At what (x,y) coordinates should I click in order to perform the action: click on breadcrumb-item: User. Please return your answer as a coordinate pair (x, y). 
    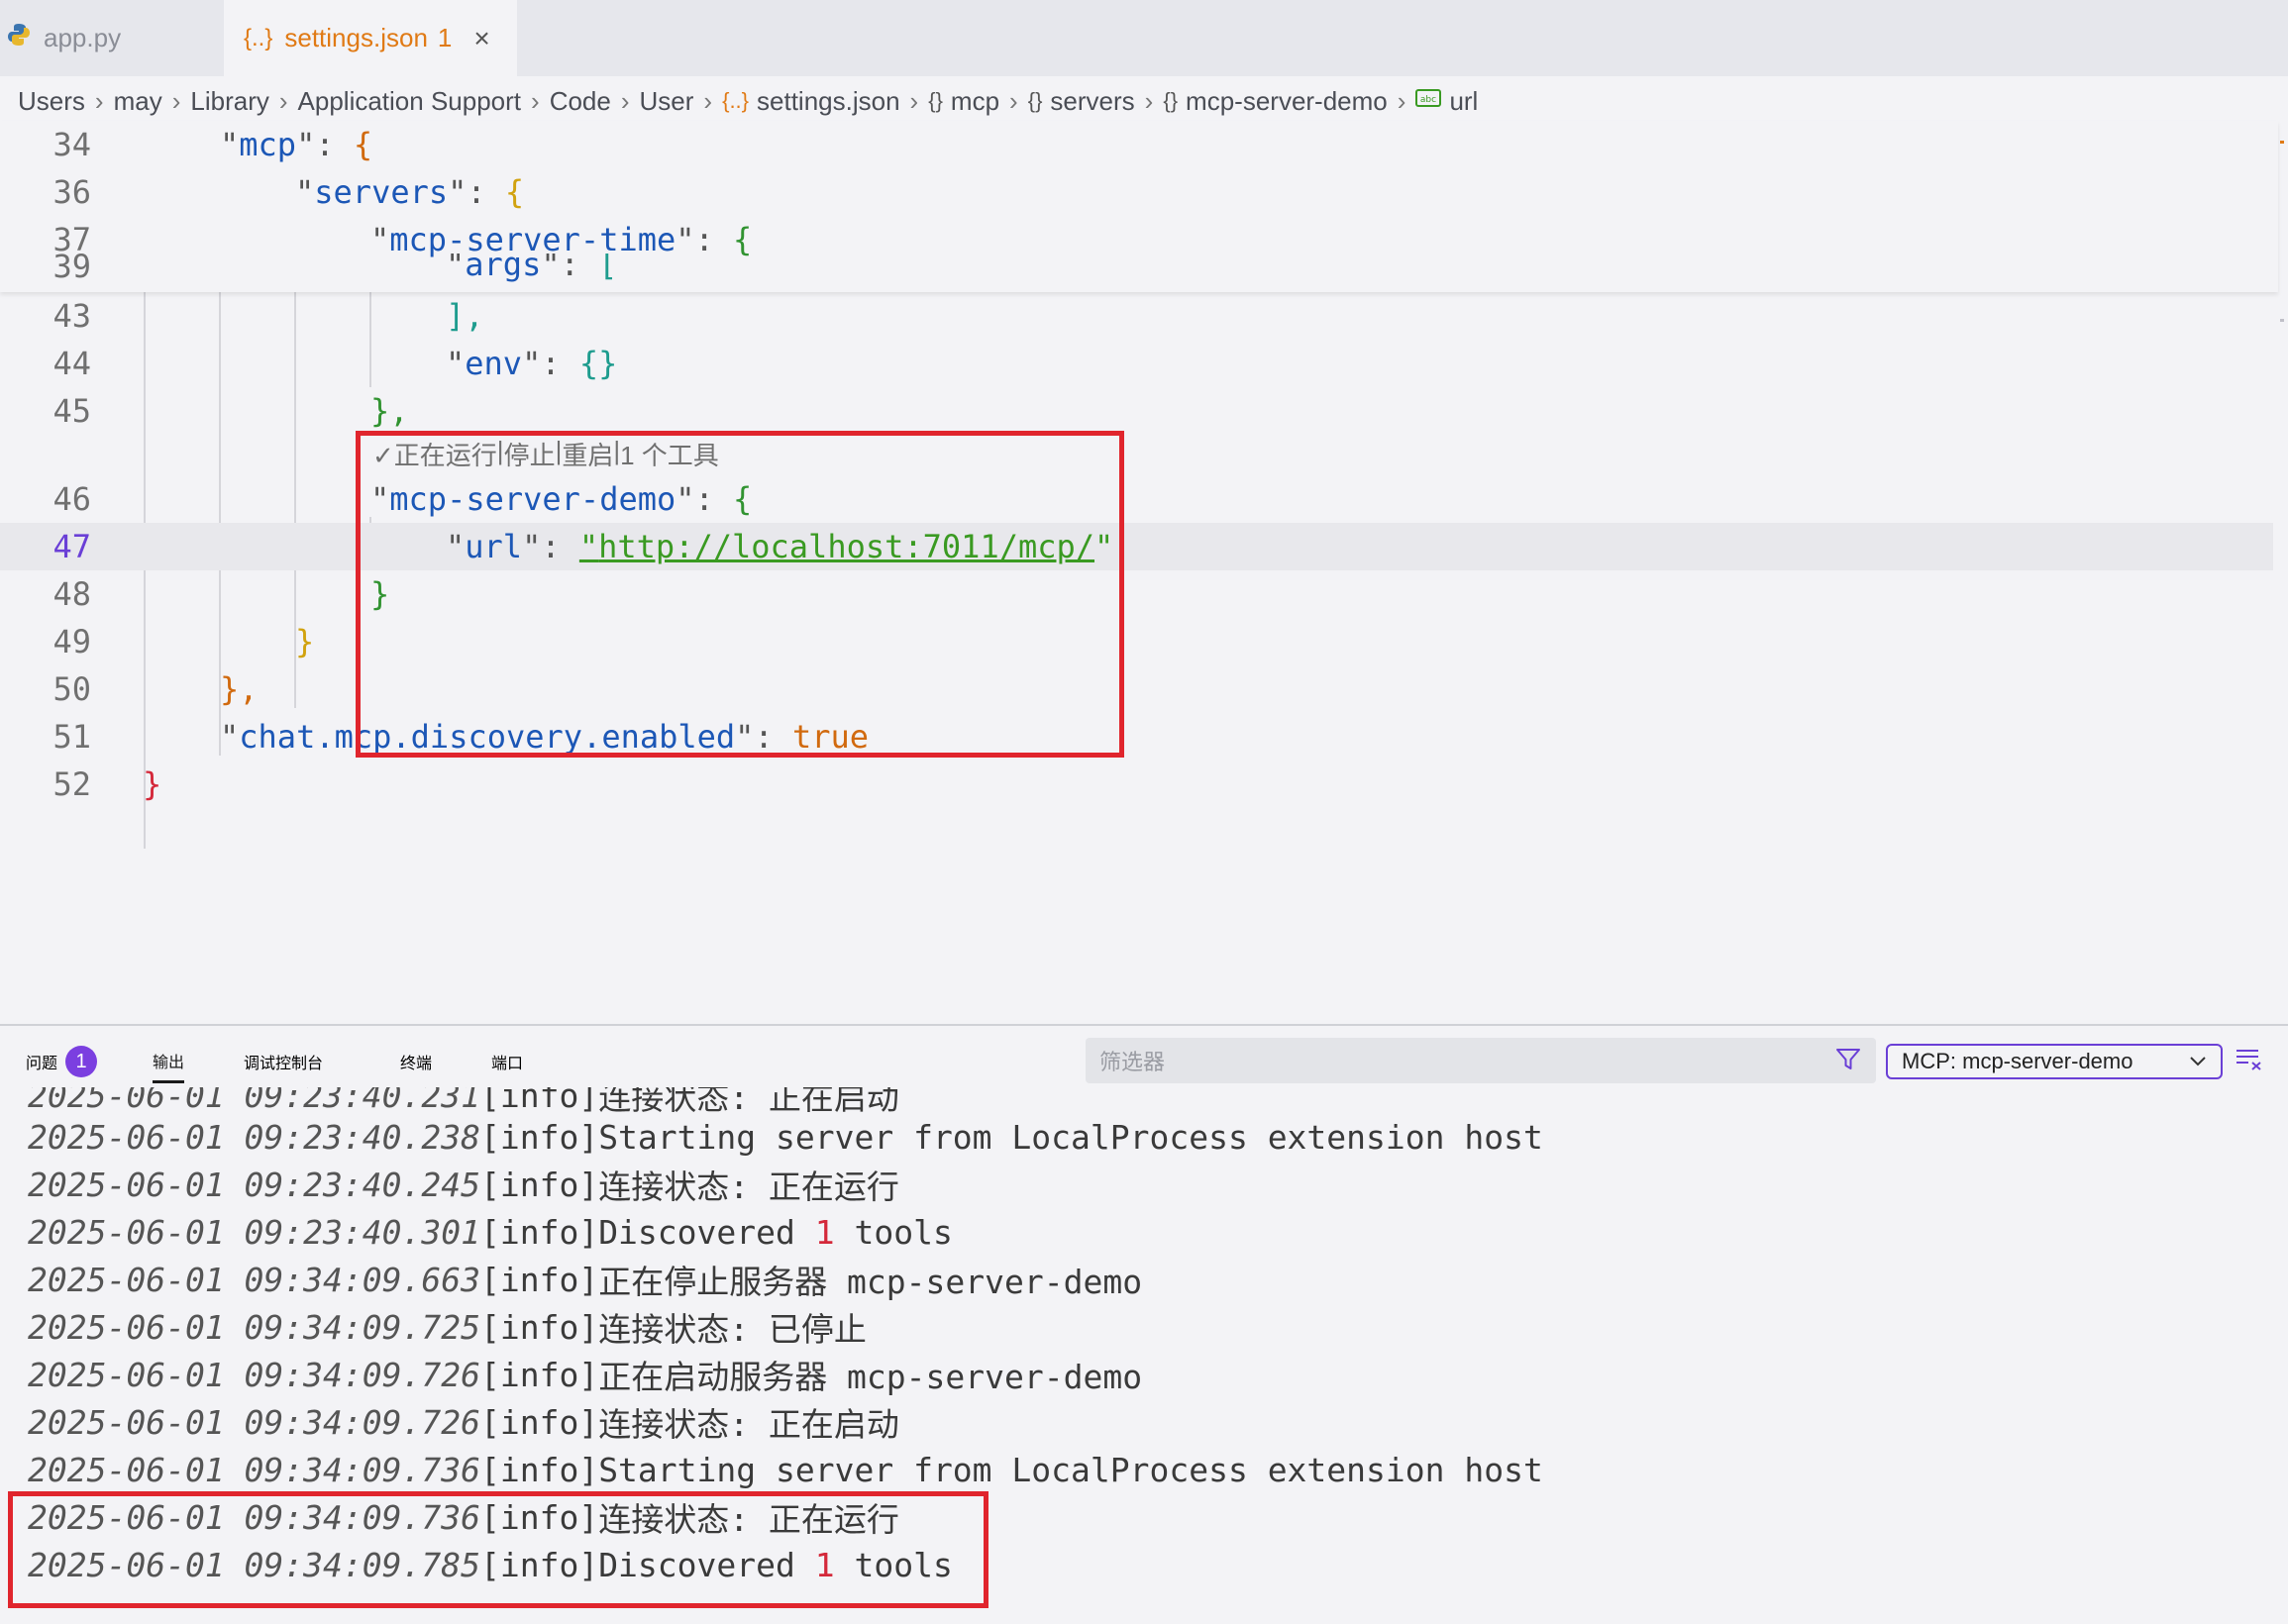
    Looking at the image, I should click on (667, 101).